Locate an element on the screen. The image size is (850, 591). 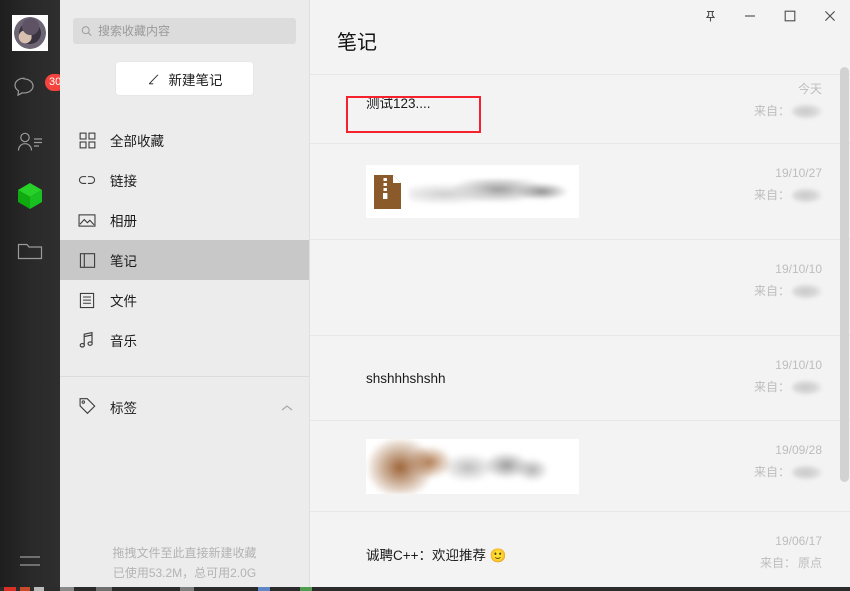
list-item: 测试123.... 今天 来自： is located at coordinates (580, 102).